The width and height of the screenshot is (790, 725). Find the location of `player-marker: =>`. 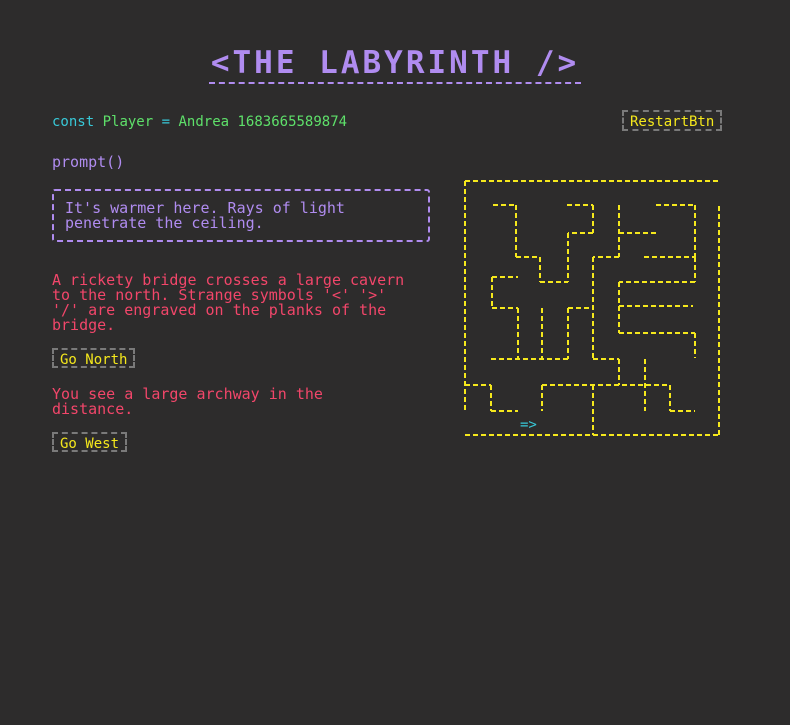

player-marker: => is located at coordinates (528, 425).